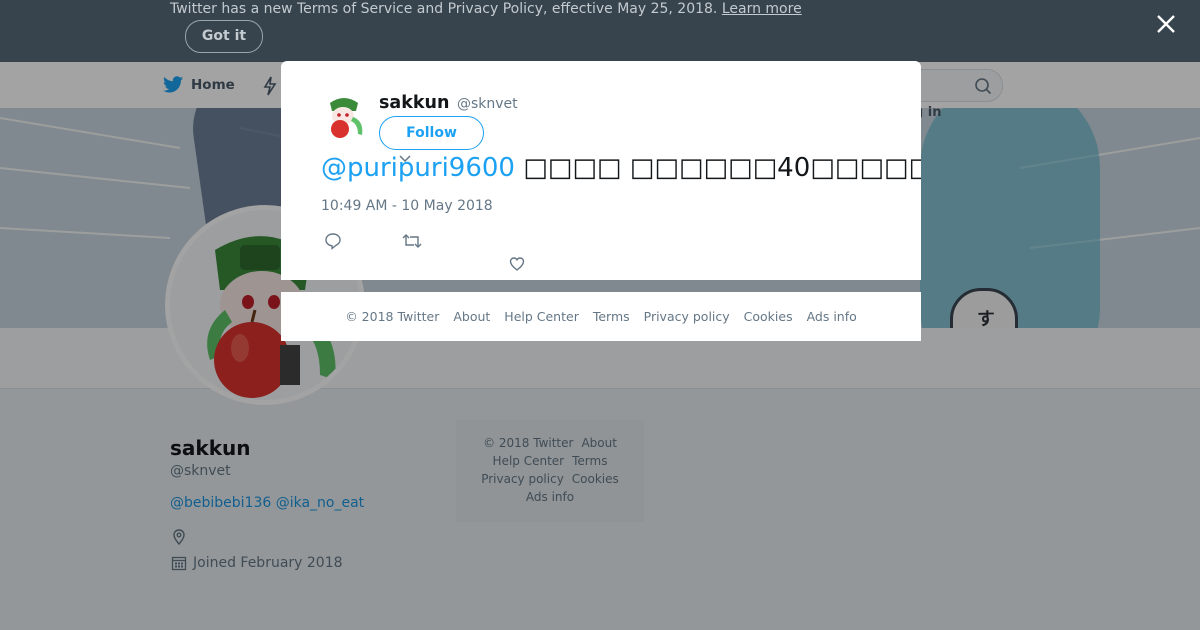 The height and width of the screenshot is (630, 1200). Describe the element at coordinates (333, 241) in the screenshot. I see `reply-icon` at that location.